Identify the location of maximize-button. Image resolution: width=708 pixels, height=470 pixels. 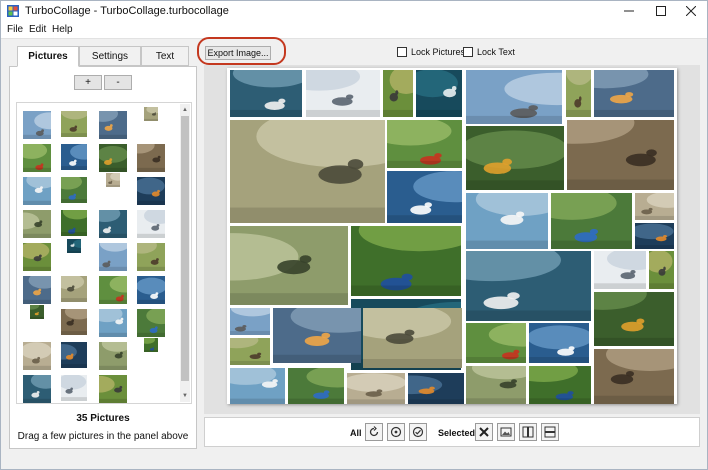
(661, 11).